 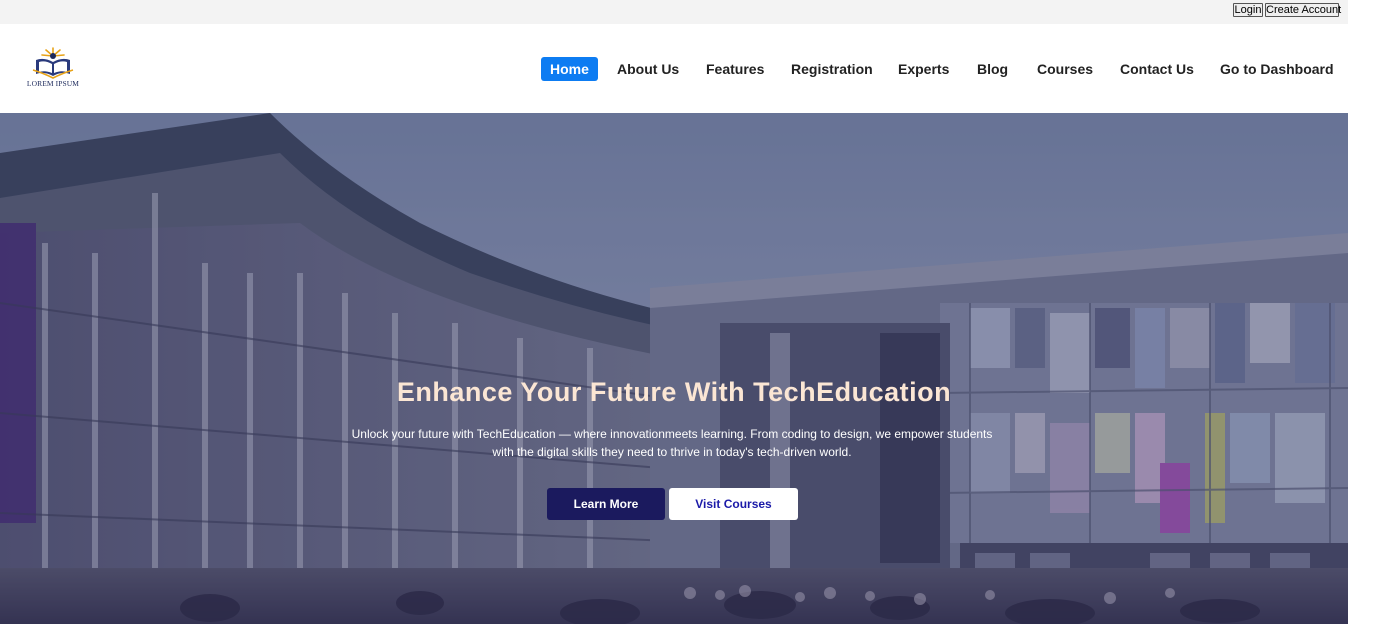 What do you see at coordinates (1277, 69) in the screenshot?
I see `nav-item-go-to-dashboard: Go to Dashboard` at bounding box center [1277, 69].